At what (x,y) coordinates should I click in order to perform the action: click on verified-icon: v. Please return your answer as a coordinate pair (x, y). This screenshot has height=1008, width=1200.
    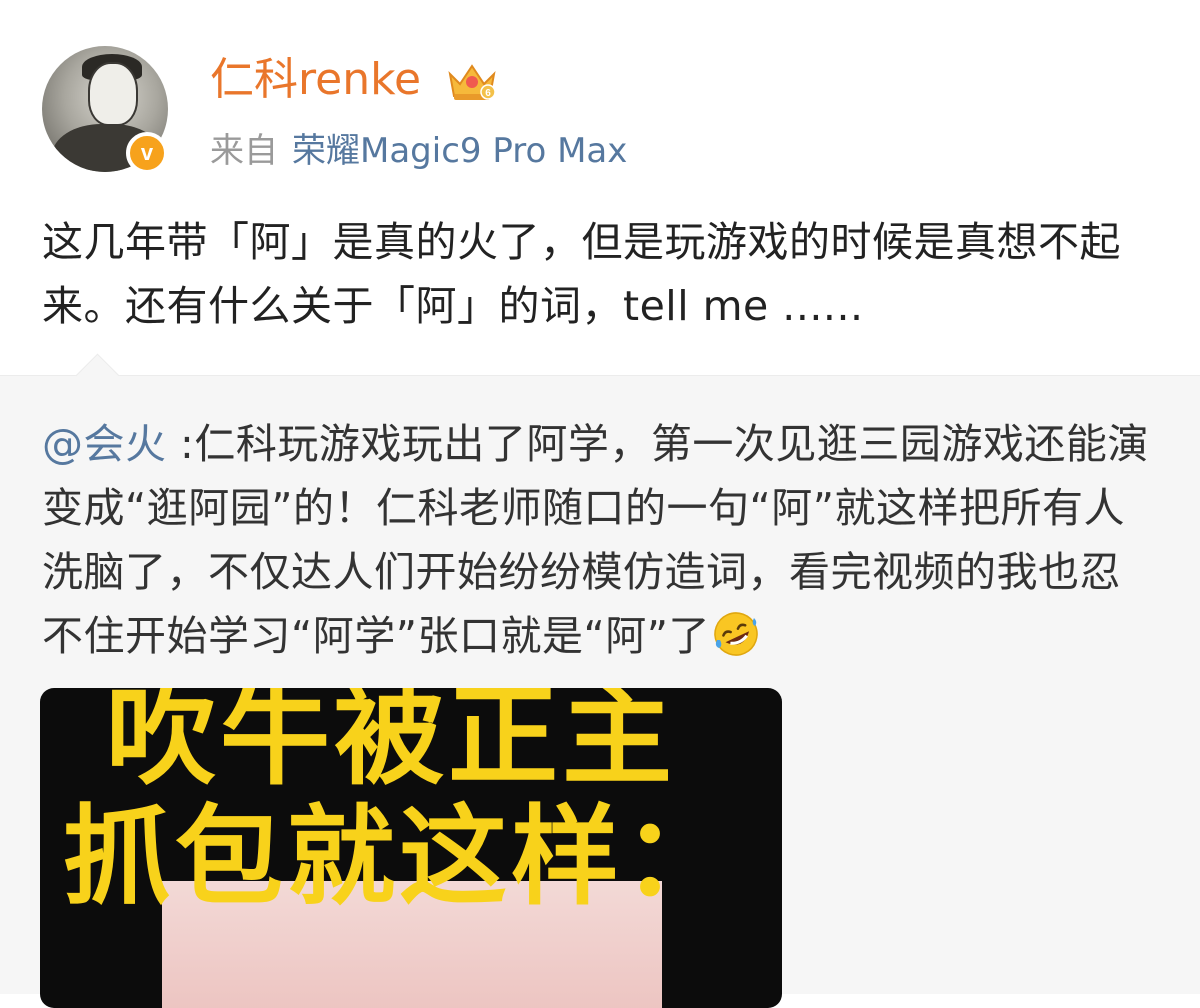
    Looking at the image, I should click on (147, 153).